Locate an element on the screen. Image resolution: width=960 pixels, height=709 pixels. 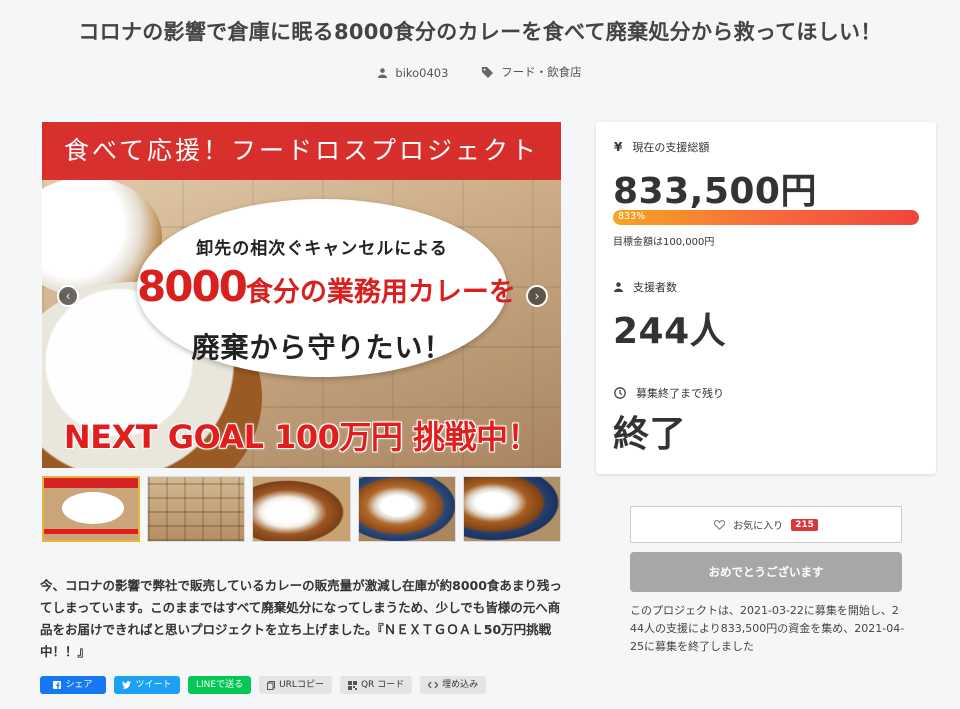
favorite-button: お気に入り 215 is located at coordinates (766, 524).